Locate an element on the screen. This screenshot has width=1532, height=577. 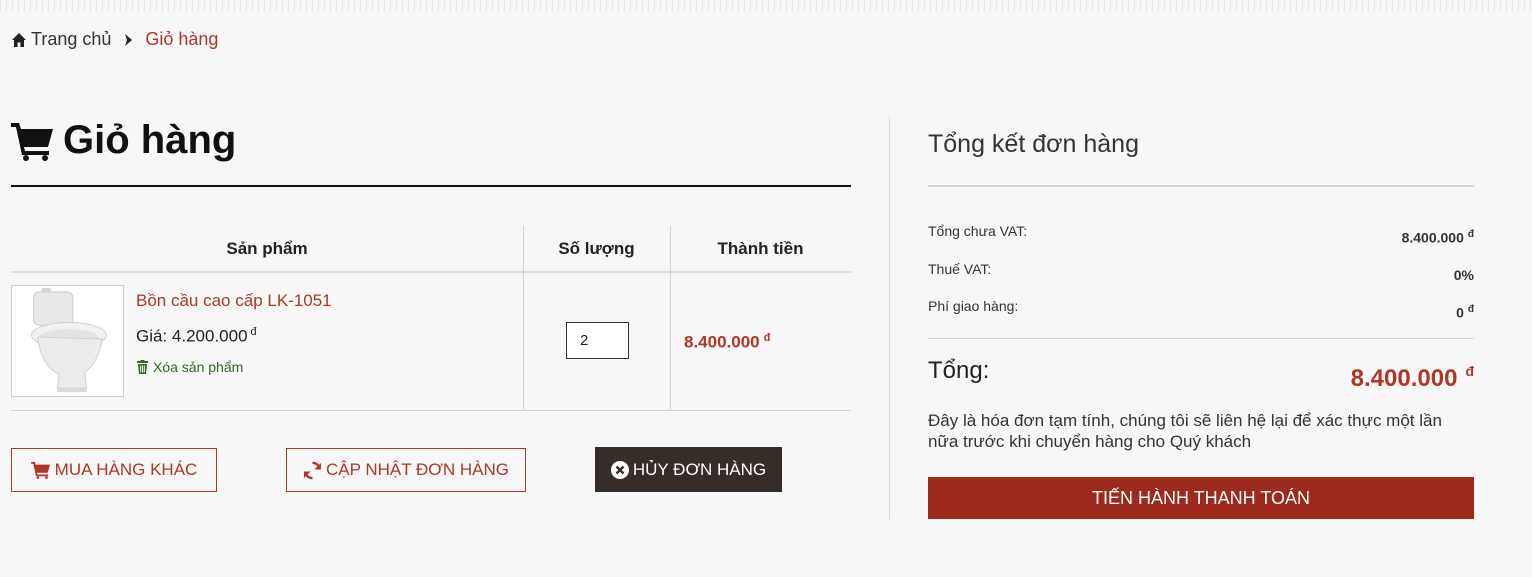
breadcrumb: Trang chủ Giỏ hàng is located at coordinates (114, 39).